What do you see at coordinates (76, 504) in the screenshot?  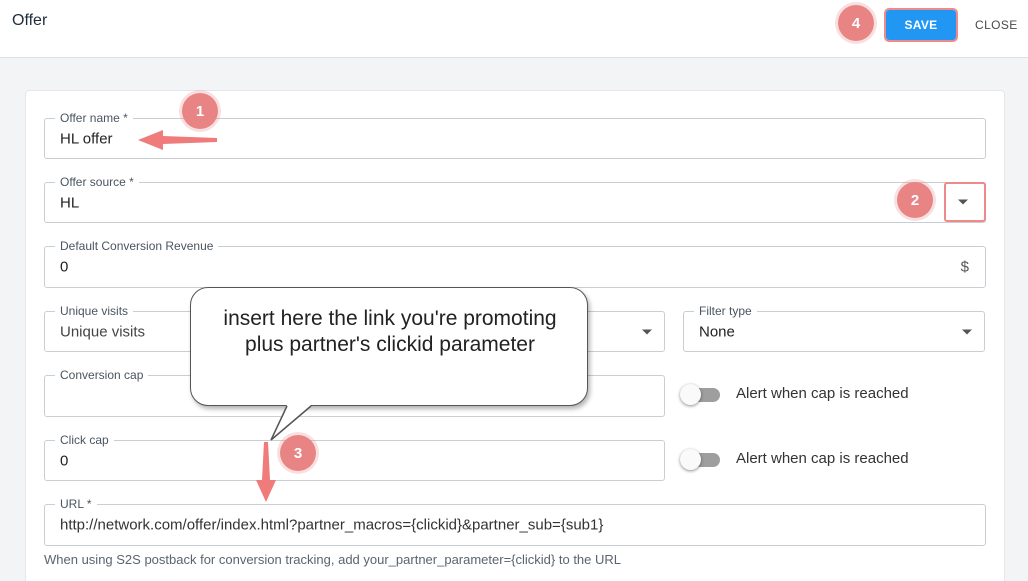 I see `url-label: URL *` at bounding box center [76, 504].